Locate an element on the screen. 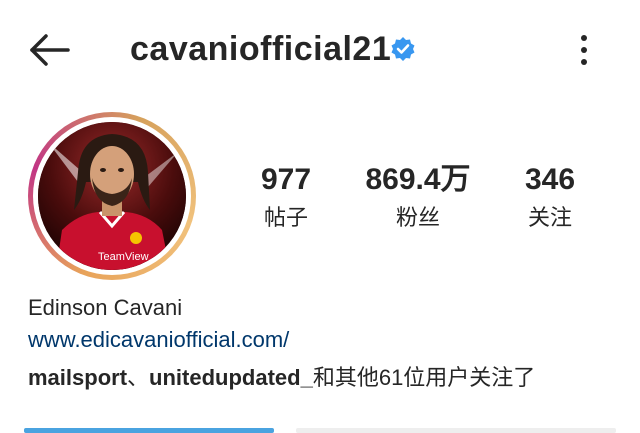 This screenshot has width=640, height=433. followed-by-user-2: unitedupdated_ is located at coordinates (231, 377).